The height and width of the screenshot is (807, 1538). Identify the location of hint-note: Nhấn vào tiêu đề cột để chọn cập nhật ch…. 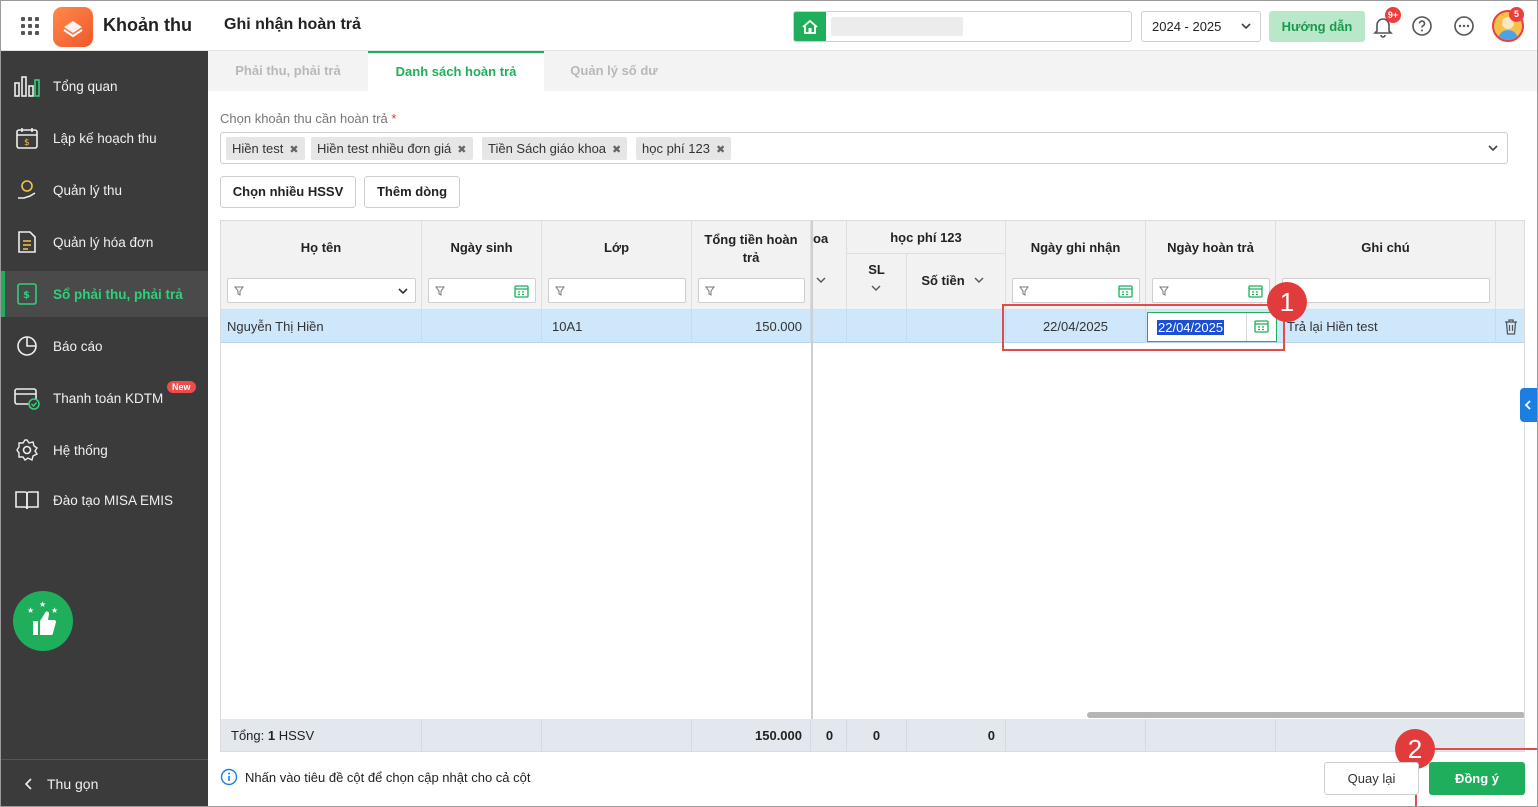
(375, 777).